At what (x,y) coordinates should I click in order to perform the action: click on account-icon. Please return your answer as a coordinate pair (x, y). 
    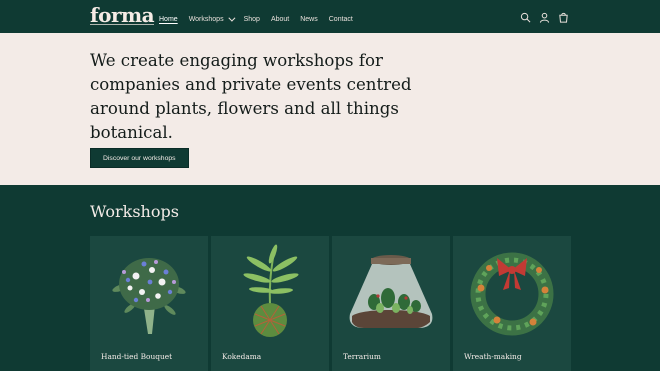
    Looking at the image, I should click on (544, 17).